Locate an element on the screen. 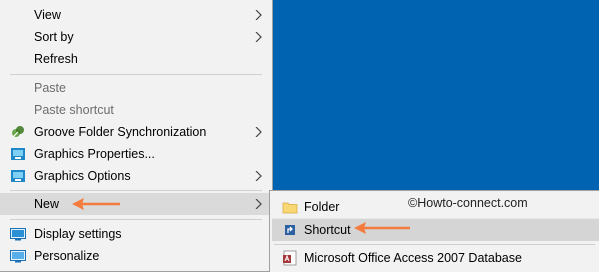 This screenshot has height=272, width=599. menu-item-groove-sync: Groove Folder Synchronization is located at coordinates (136, 132).